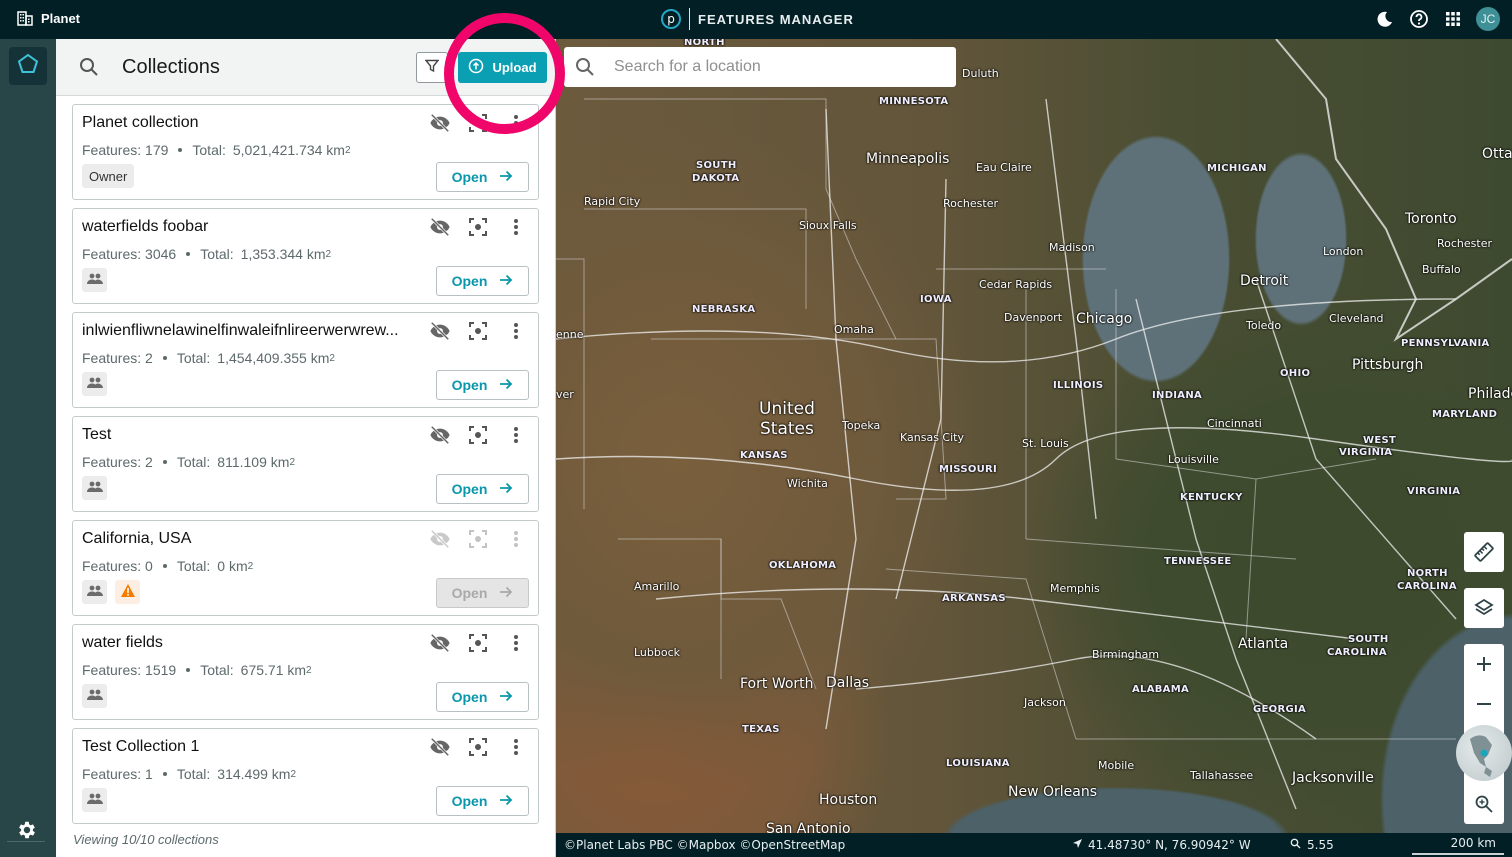 This screenshot has width=1512, height=857. I want to click on collection-meta: Features: 179 Total: 5,021,421.734 km 2, so click(216, 150).